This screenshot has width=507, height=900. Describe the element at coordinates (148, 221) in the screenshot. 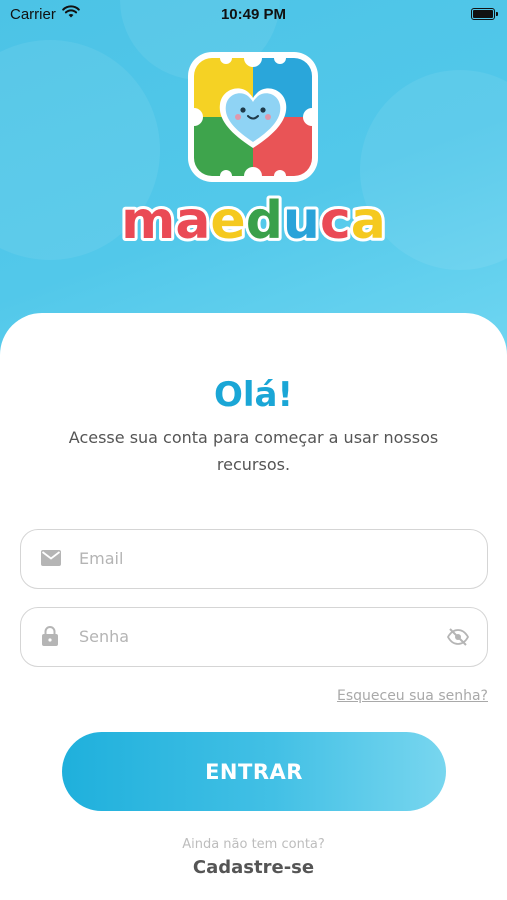

I see `wordmark-letter: m` at that location.